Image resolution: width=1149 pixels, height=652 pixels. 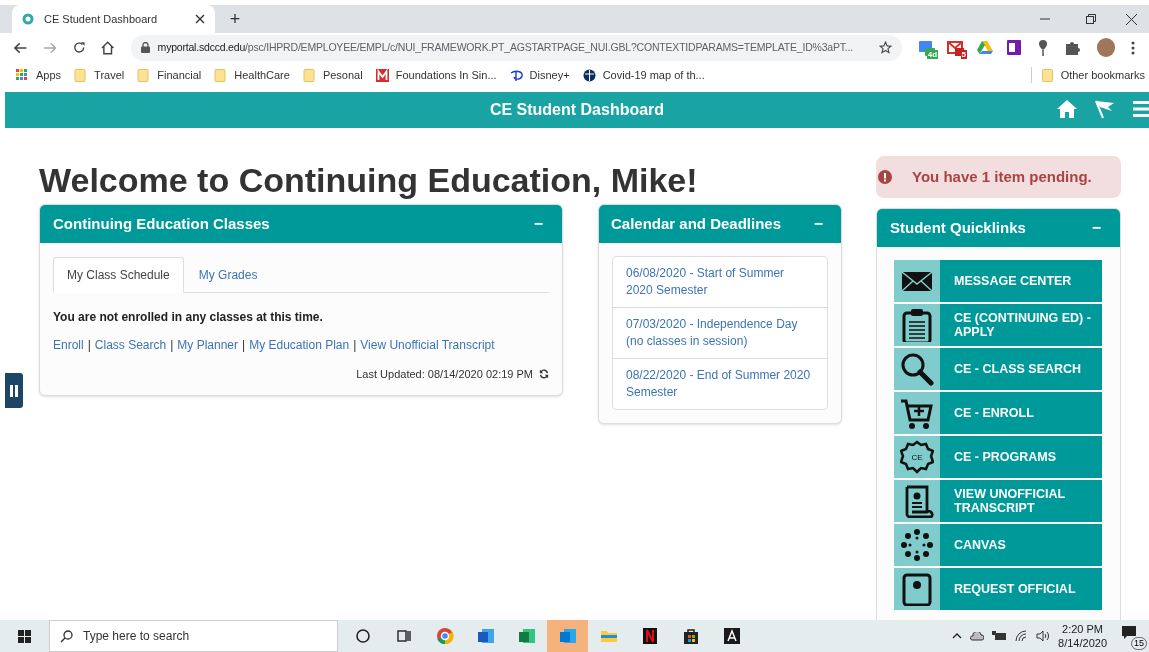 What do you see at coordinates (1014, 47) in the screenshot?
I see `notebook-extension-icon` at bounding box center [1014, 47].